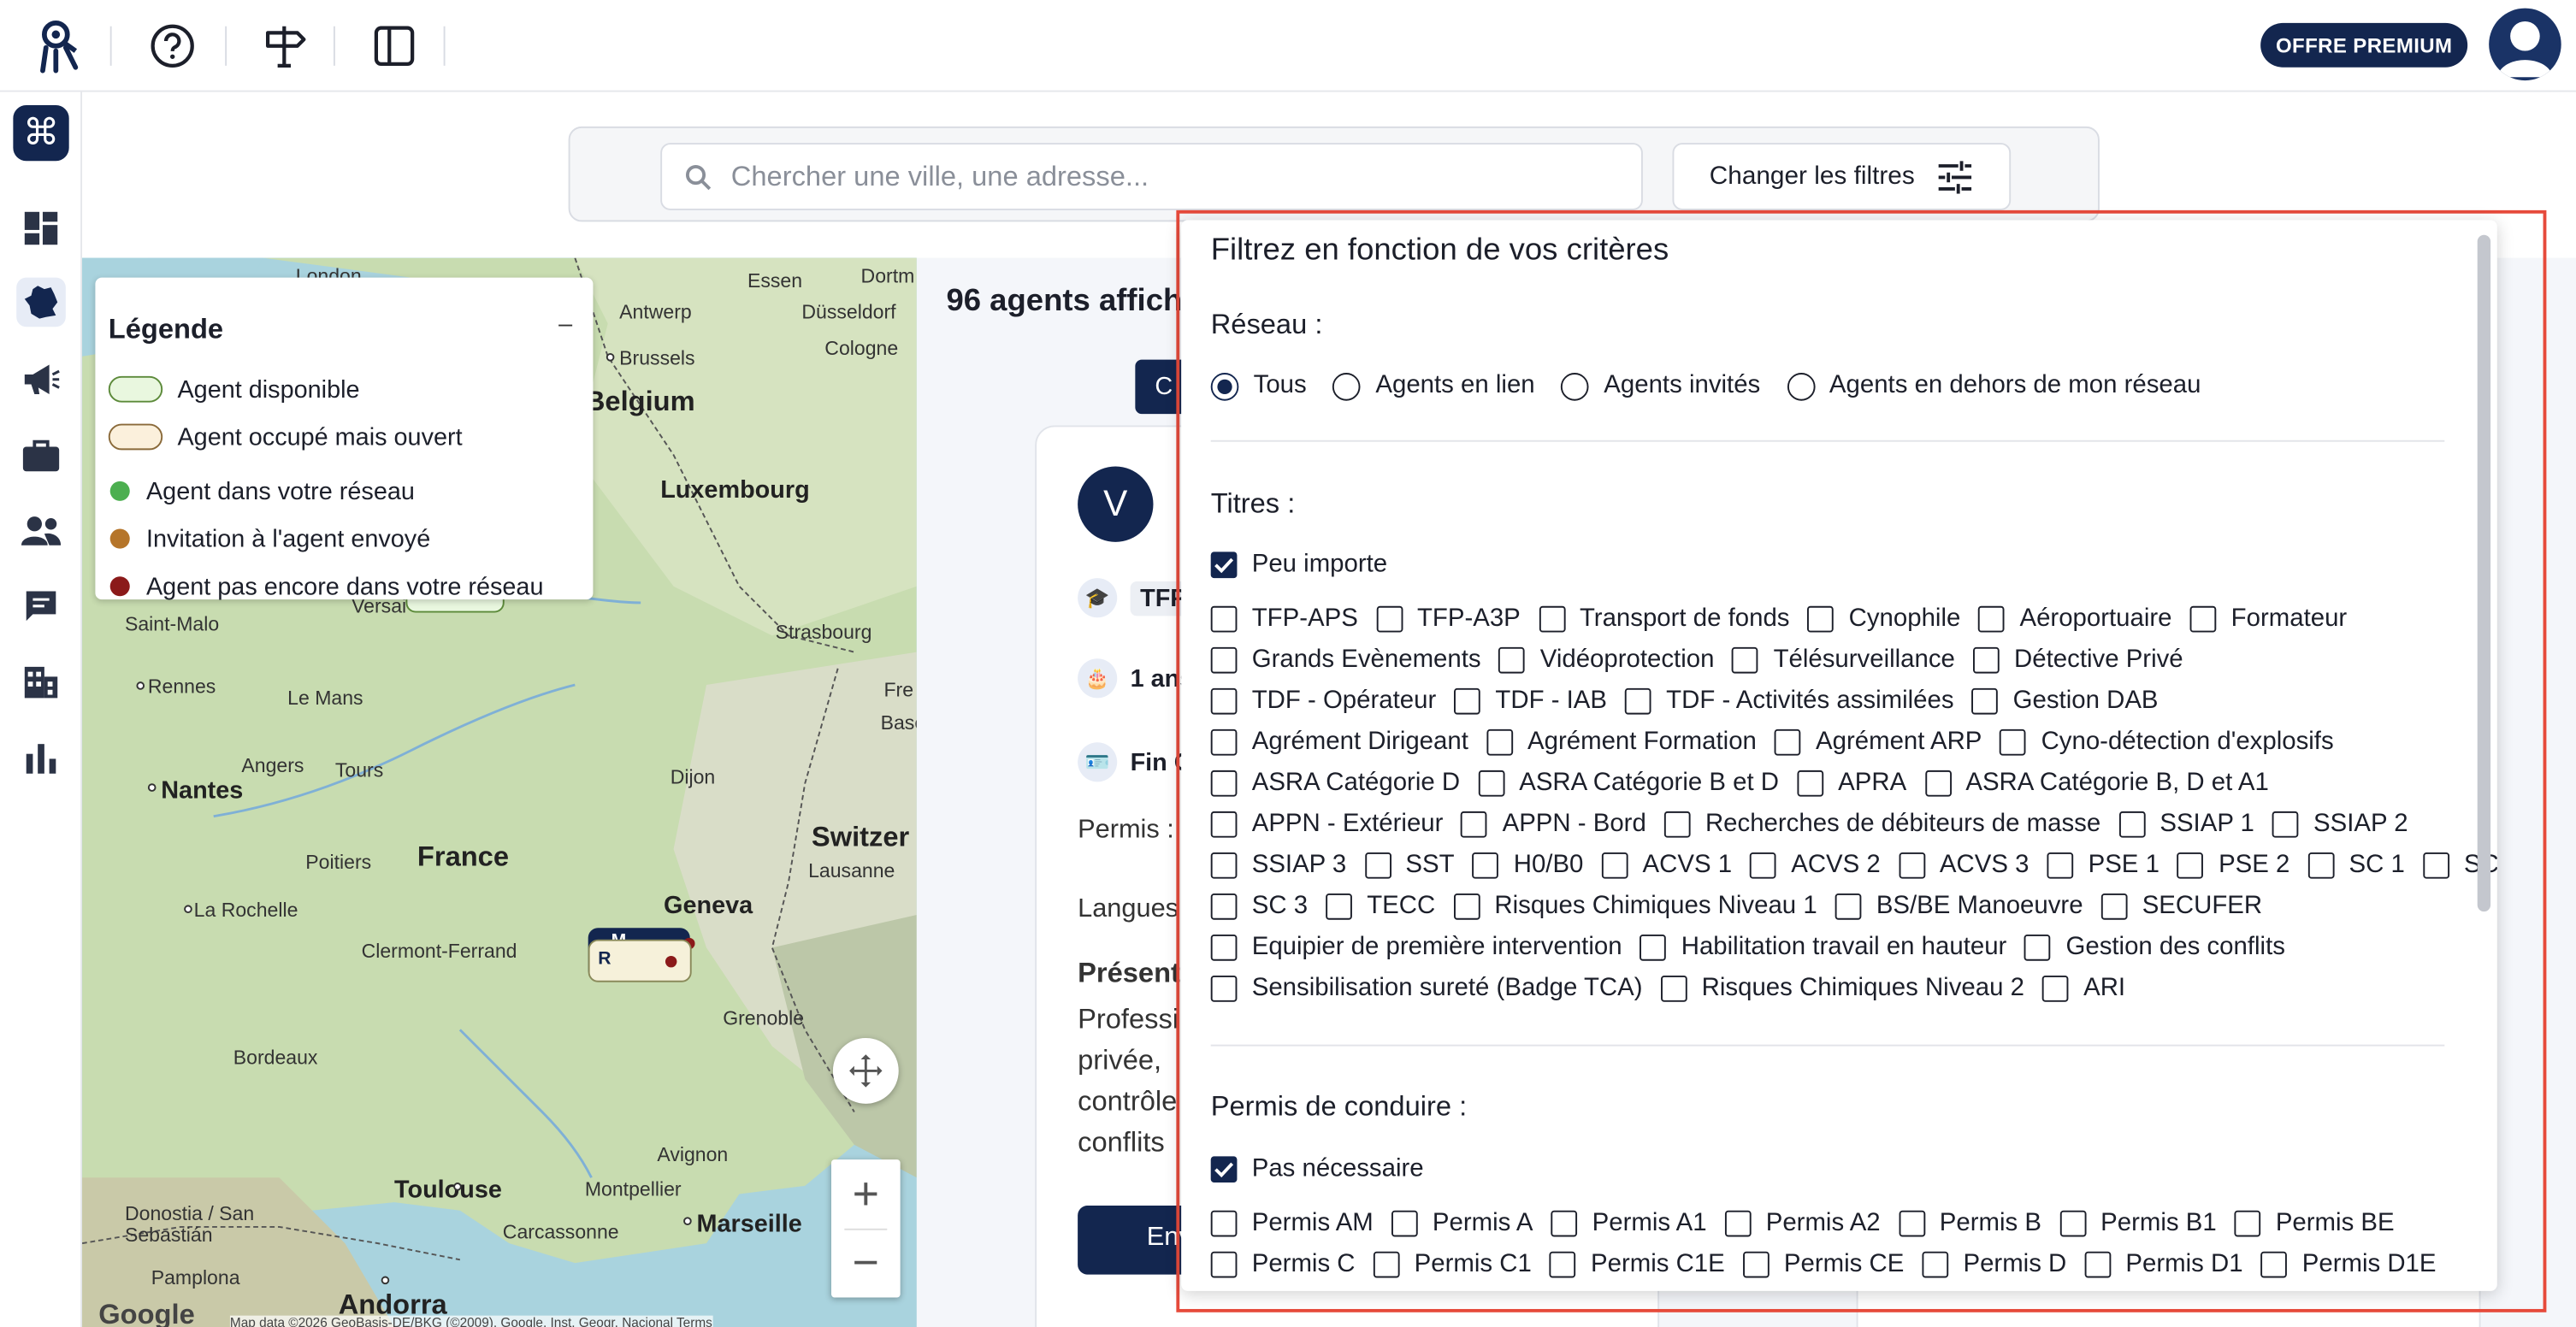  Describe the element at coordinates (172, 46) in the screenshot. I see `help-icon` at that location.